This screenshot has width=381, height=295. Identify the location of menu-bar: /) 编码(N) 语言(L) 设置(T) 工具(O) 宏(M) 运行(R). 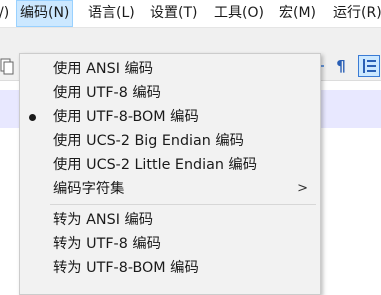
(190, 14).